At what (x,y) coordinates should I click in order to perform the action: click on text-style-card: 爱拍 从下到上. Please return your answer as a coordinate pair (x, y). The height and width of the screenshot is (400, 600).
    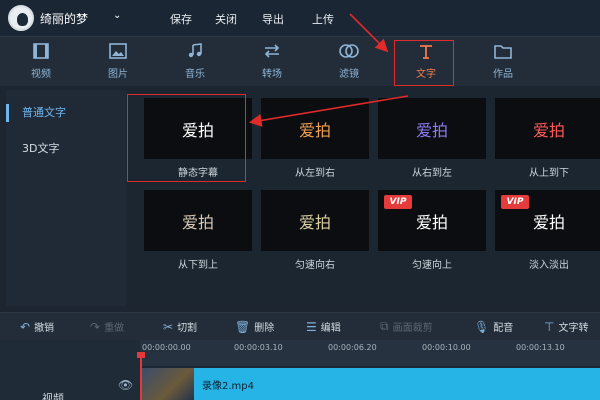
    Looking at the image, I should click on (198, 230).